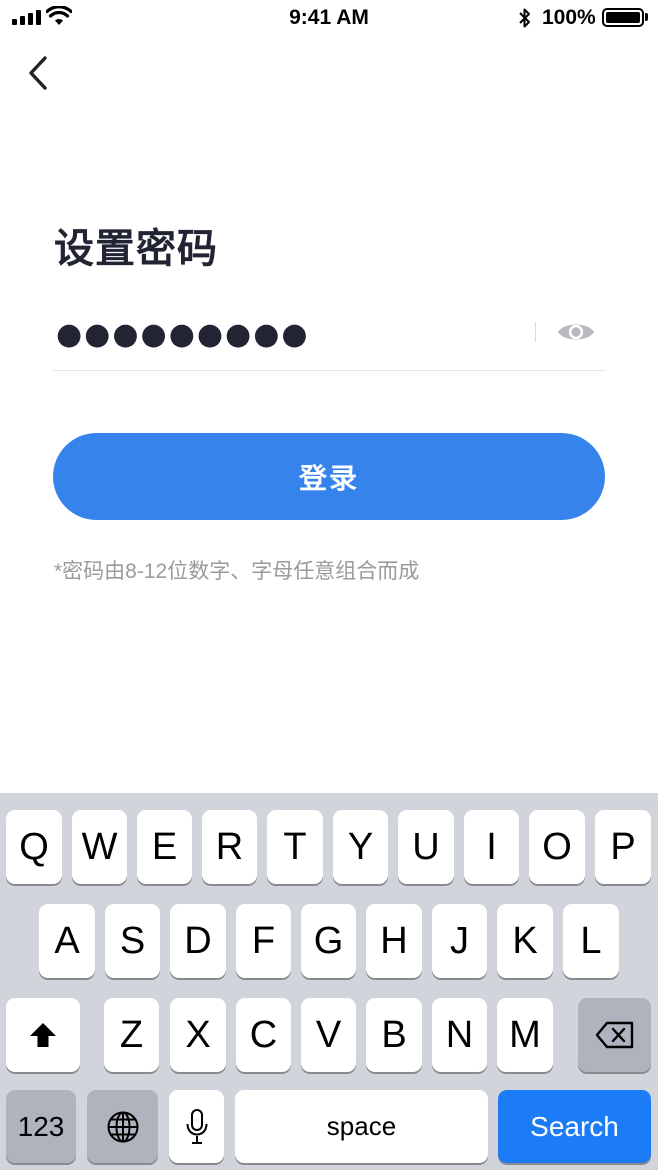 The width and height of the screenshot is (658, 1170). I want to click on key-b: B, so click(394, 1035).